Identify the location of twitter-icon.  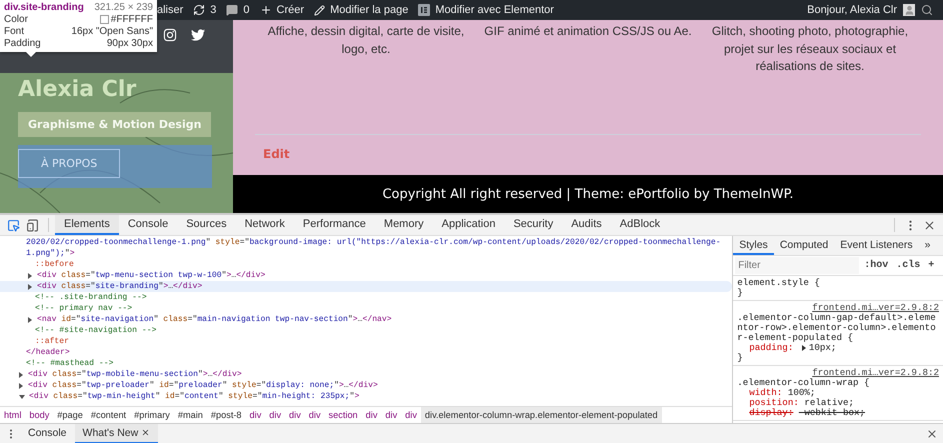
(198, 35).